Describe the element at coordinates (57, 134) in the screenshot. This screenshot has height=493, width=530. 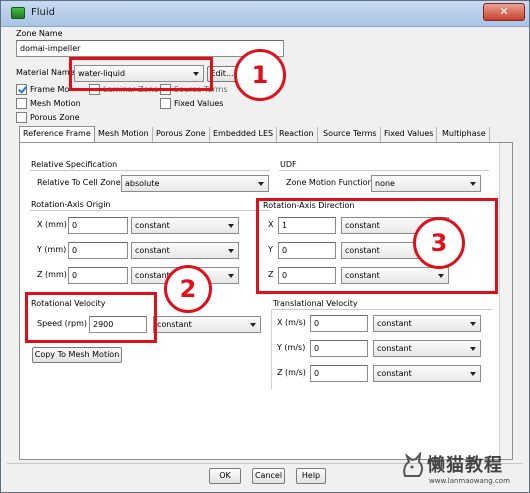
I see `tab-reference-frame: Reference Frame` at that location.